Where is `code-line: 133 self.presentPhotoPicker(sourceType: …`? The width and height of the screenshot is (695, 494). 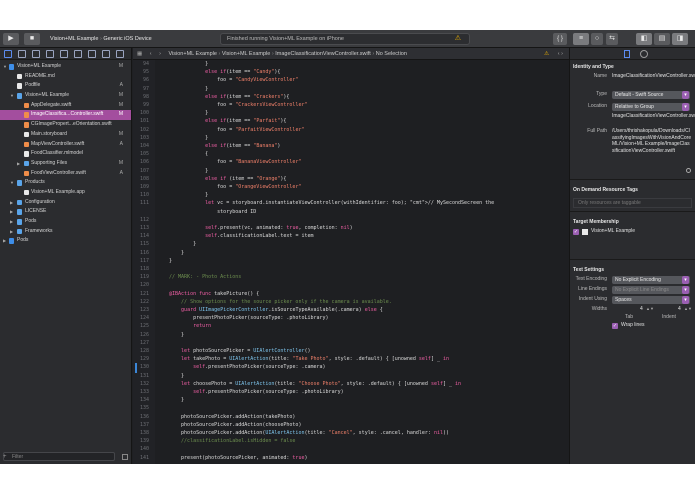
code-line: 133 self.presentPhotoPicker(sourceType: … is located at coordinates (351, 392).